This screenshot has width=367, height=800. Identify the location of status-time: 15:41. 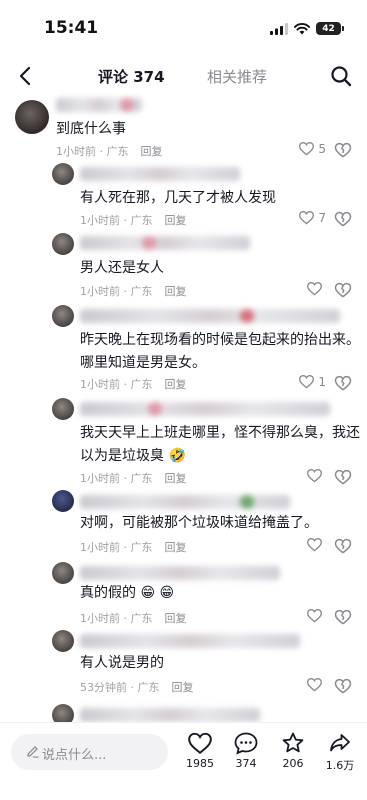
(71, 28).